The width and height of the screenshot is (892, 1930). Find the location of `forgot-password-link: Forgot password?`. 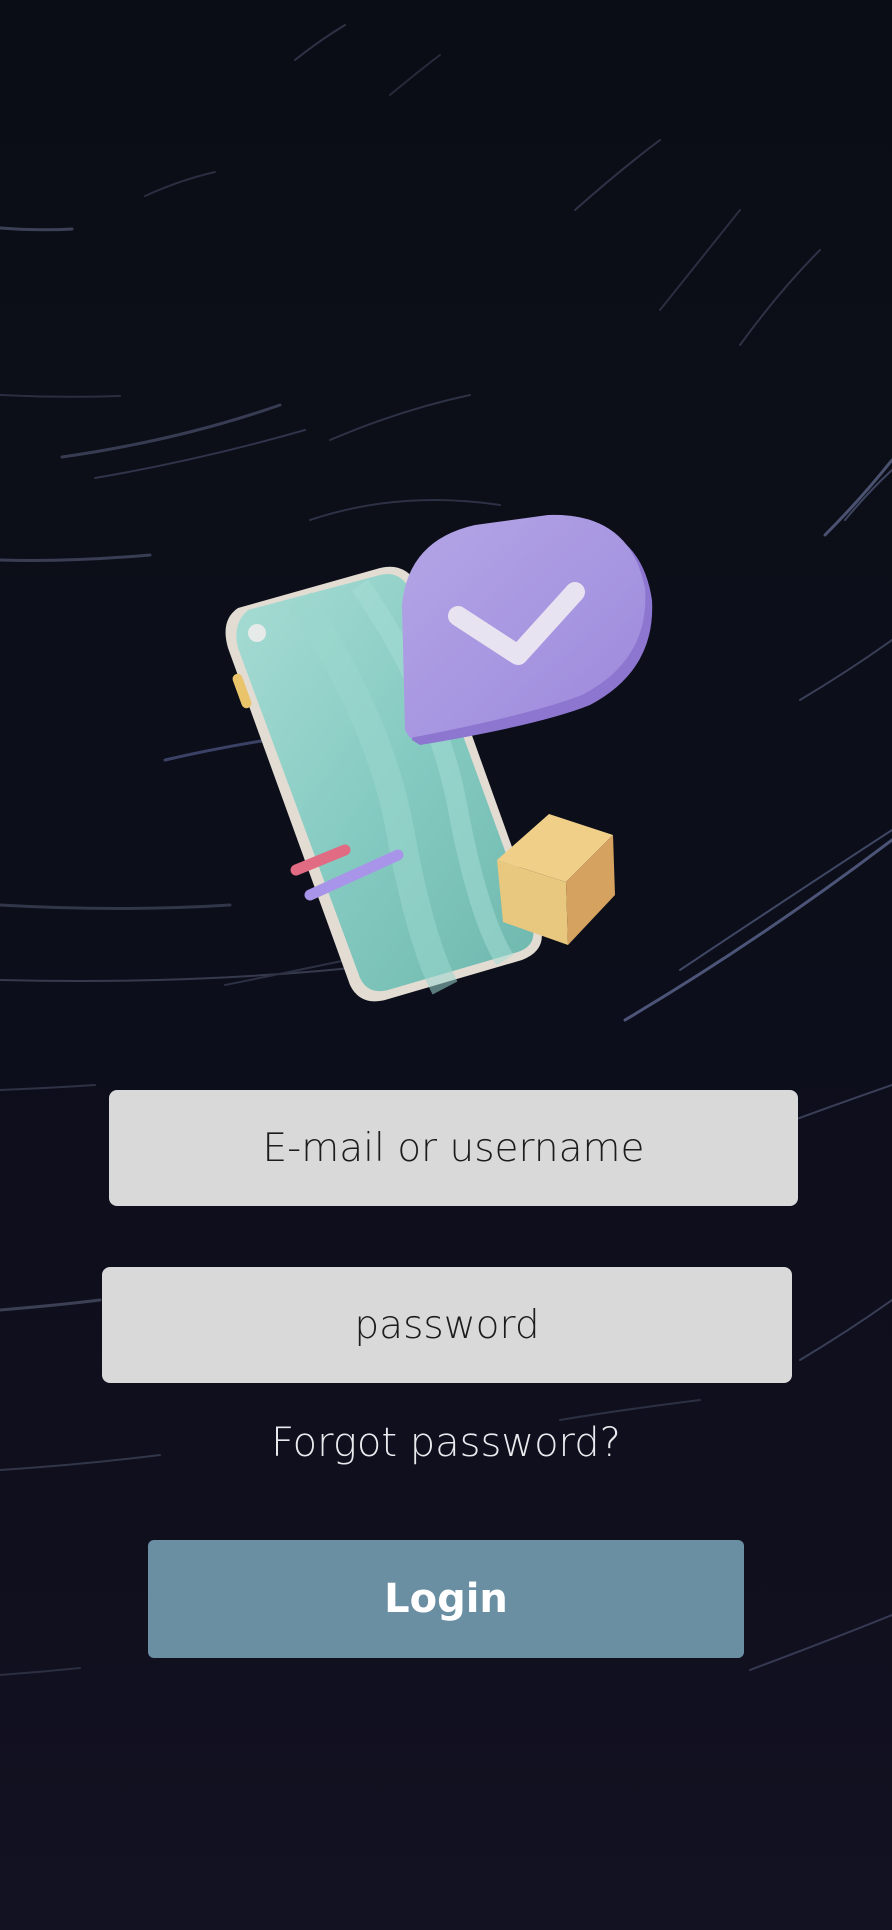

forgot-password-link: Forgot password? is located at coordinates (446, 1443).